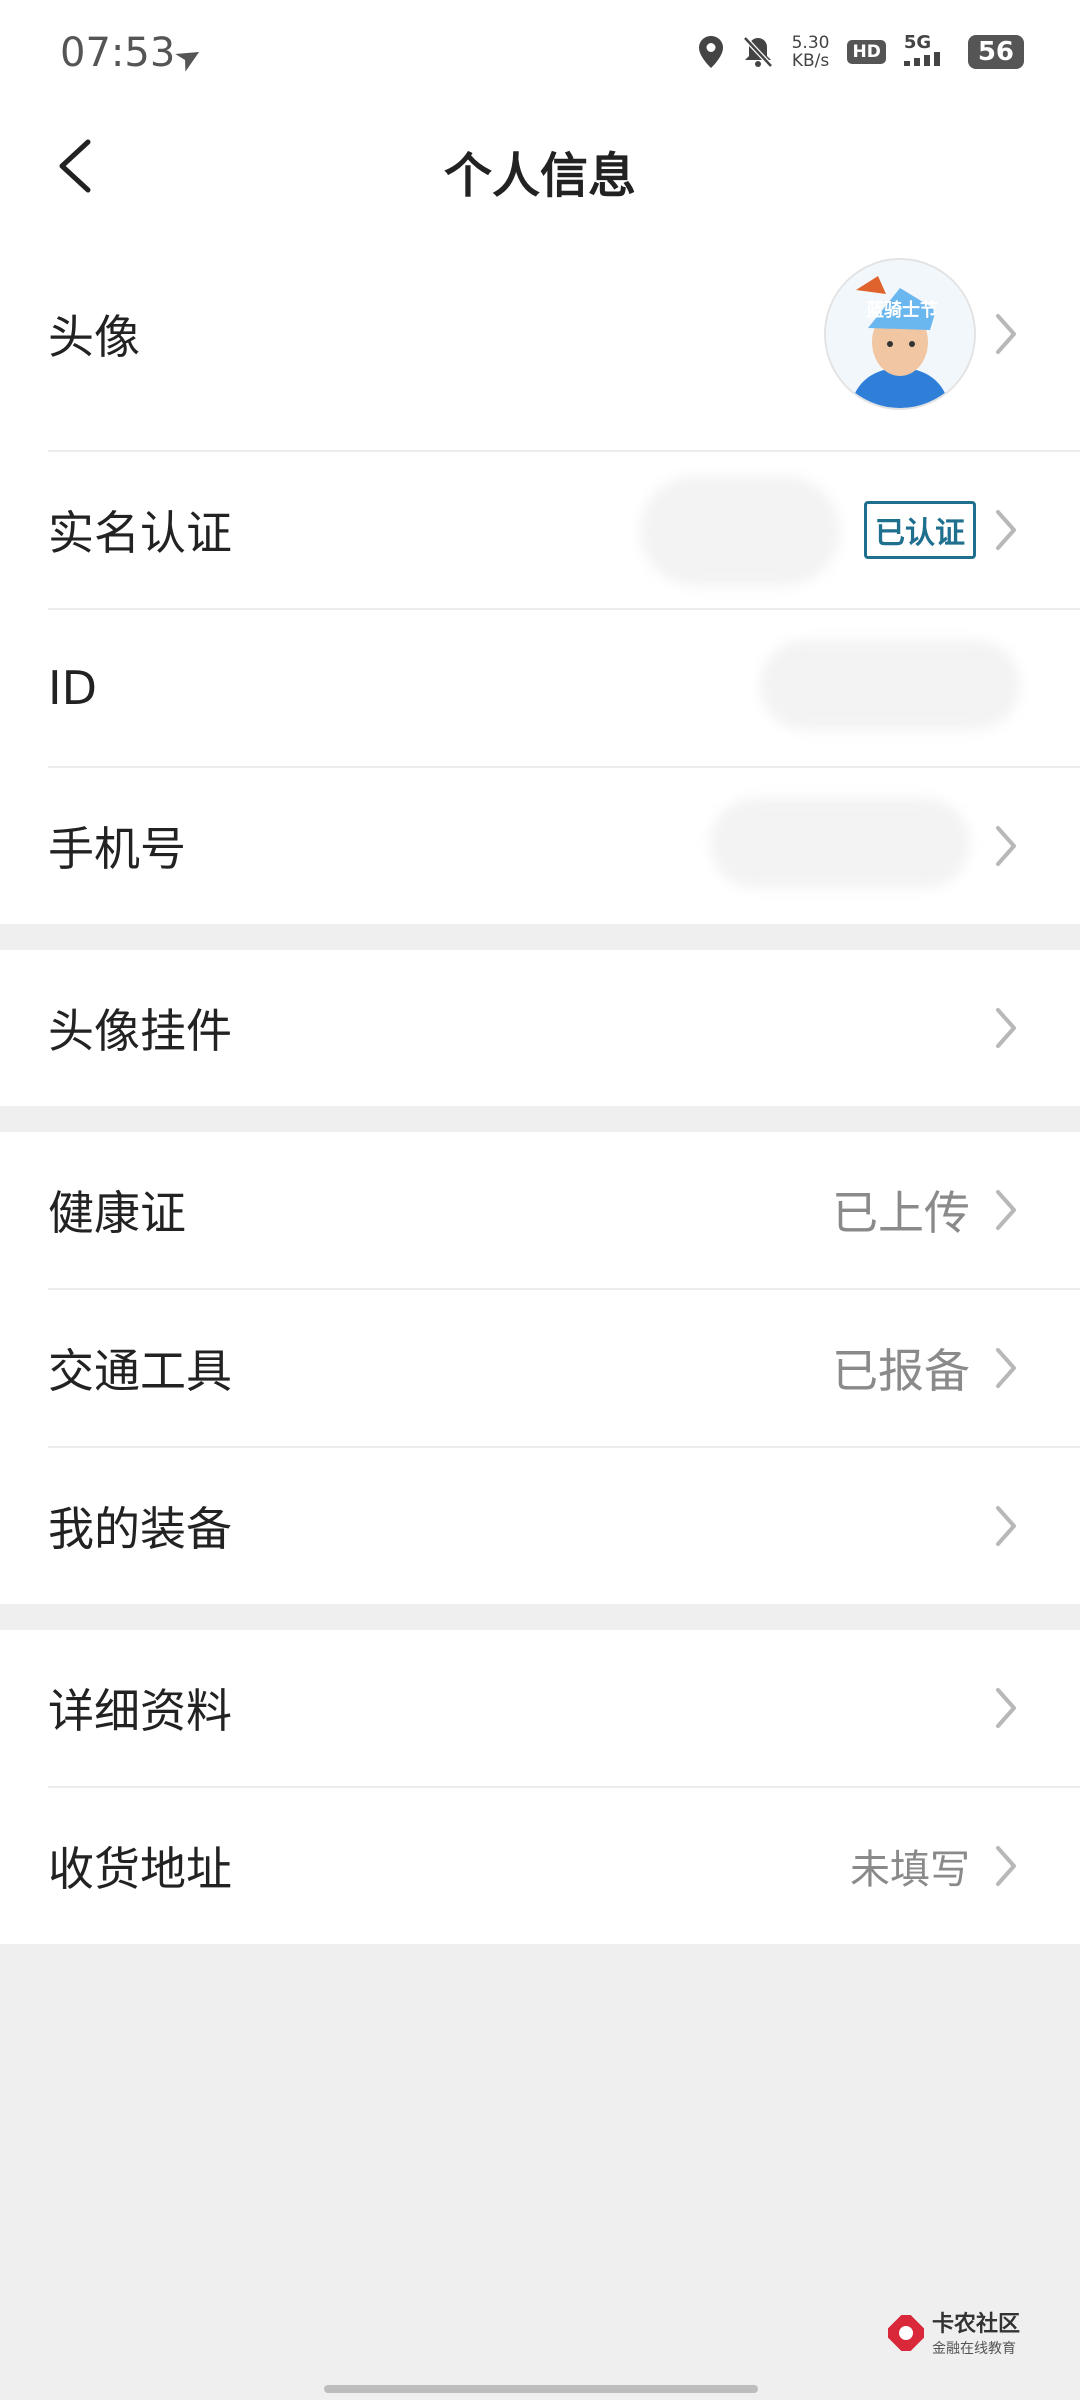 This screenshot has width=1080, height=2400. Describe the element at coordinates (564, 1028) in the screenshot. I see `row-avatar-pendant: 头像挂件` at that location.